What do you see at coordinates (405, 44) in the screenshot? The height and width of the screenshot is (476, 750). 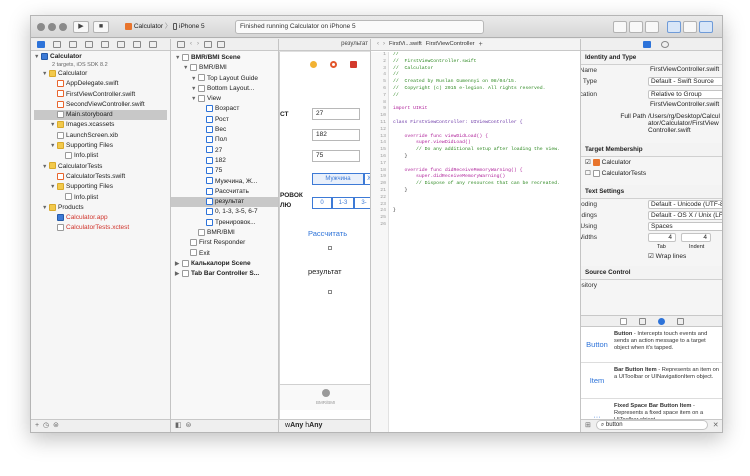 I see `editor-breadcrumb-file: FirstVi...swift` at bounding box center [405, 44].